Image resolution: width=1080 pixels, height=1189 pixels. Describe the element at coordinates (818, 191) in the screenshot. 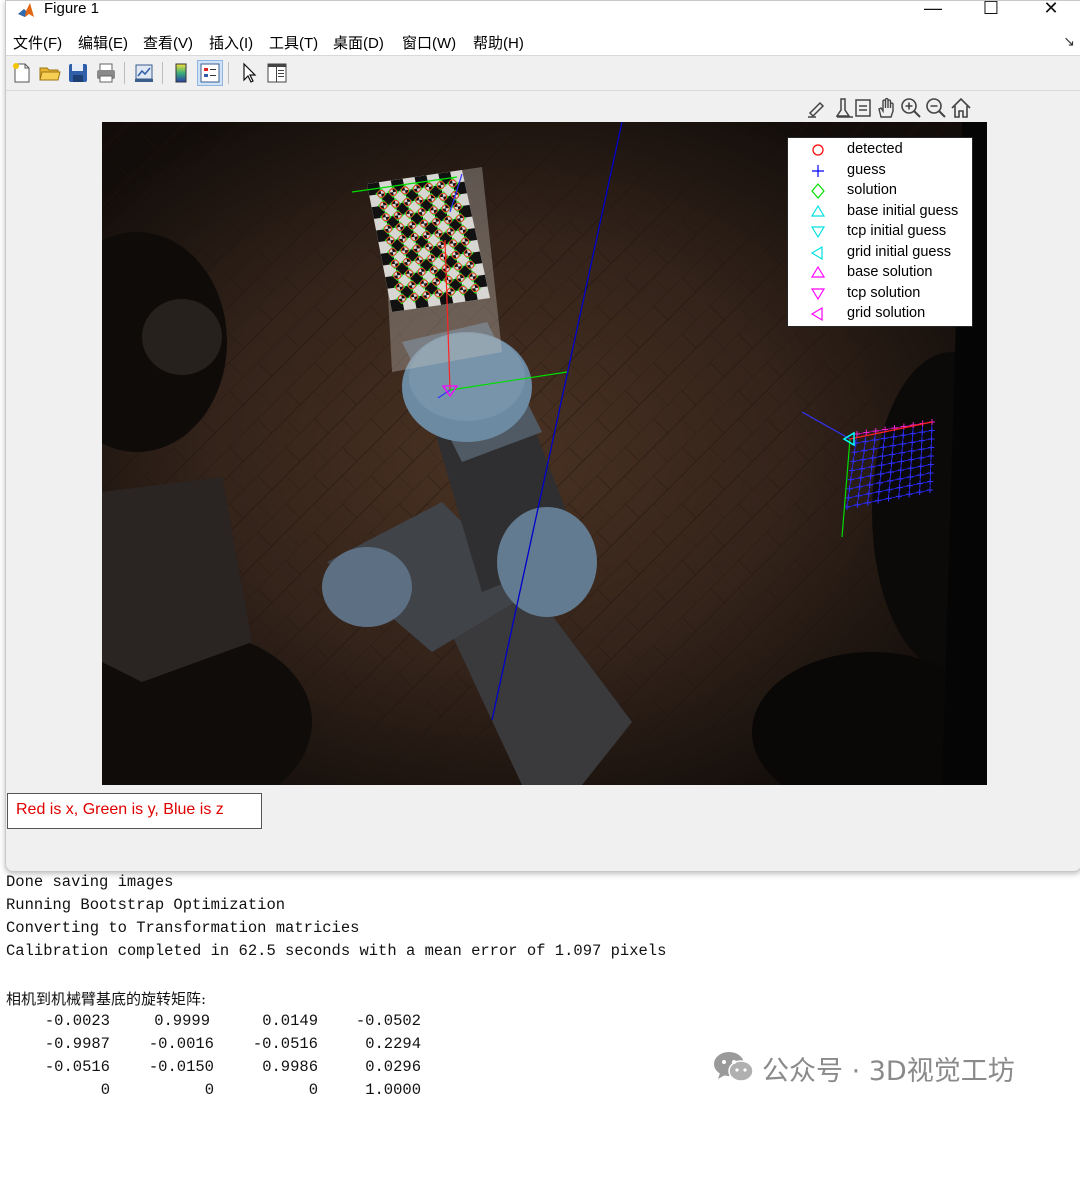

I see `diamond-marker-icon` at that location.